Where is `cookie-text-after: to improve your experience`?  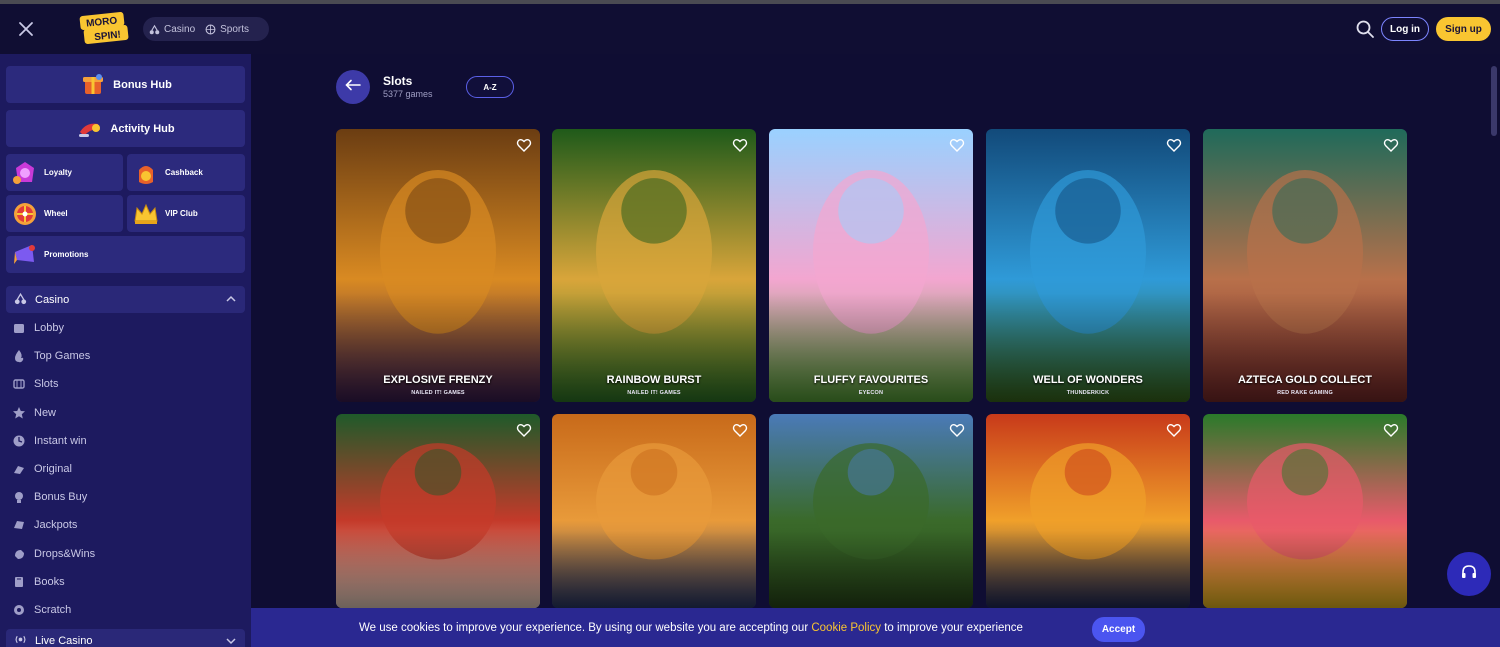
cookie-text-after: to improve your experience is located at coordinates (952, 628).